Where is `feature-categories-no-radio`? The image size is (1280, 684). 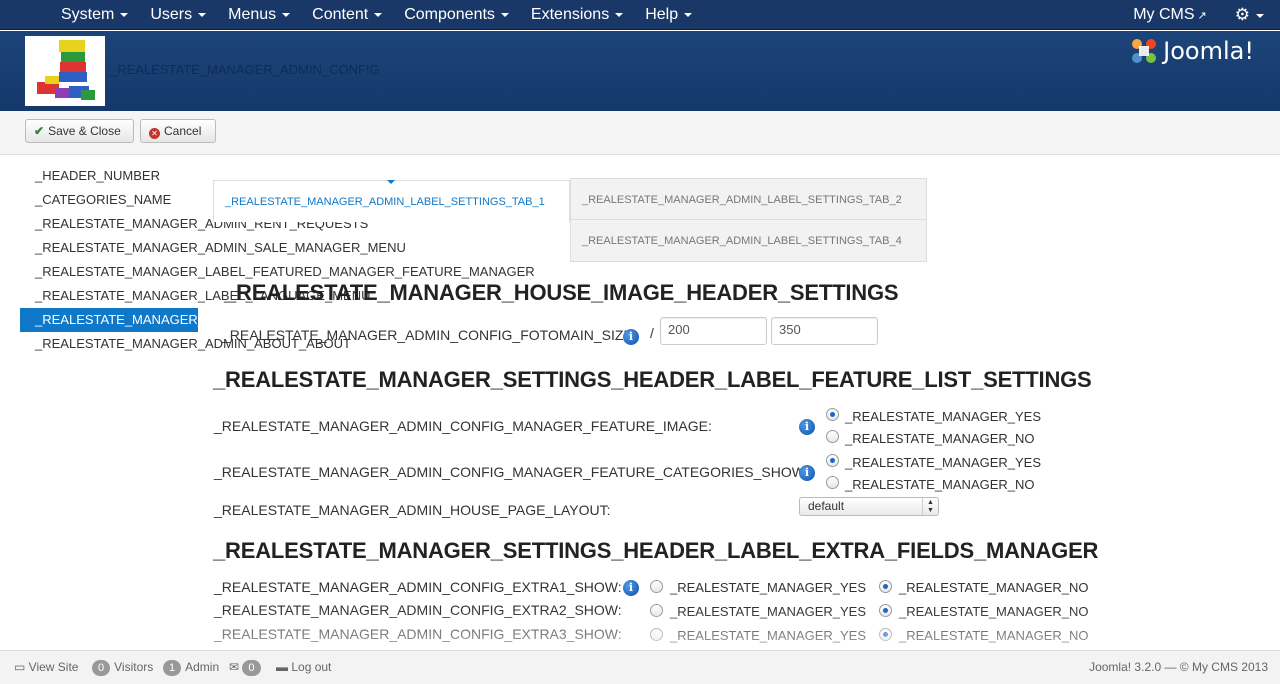 feature-categories-no-radio is located at coordinates (832, 482).